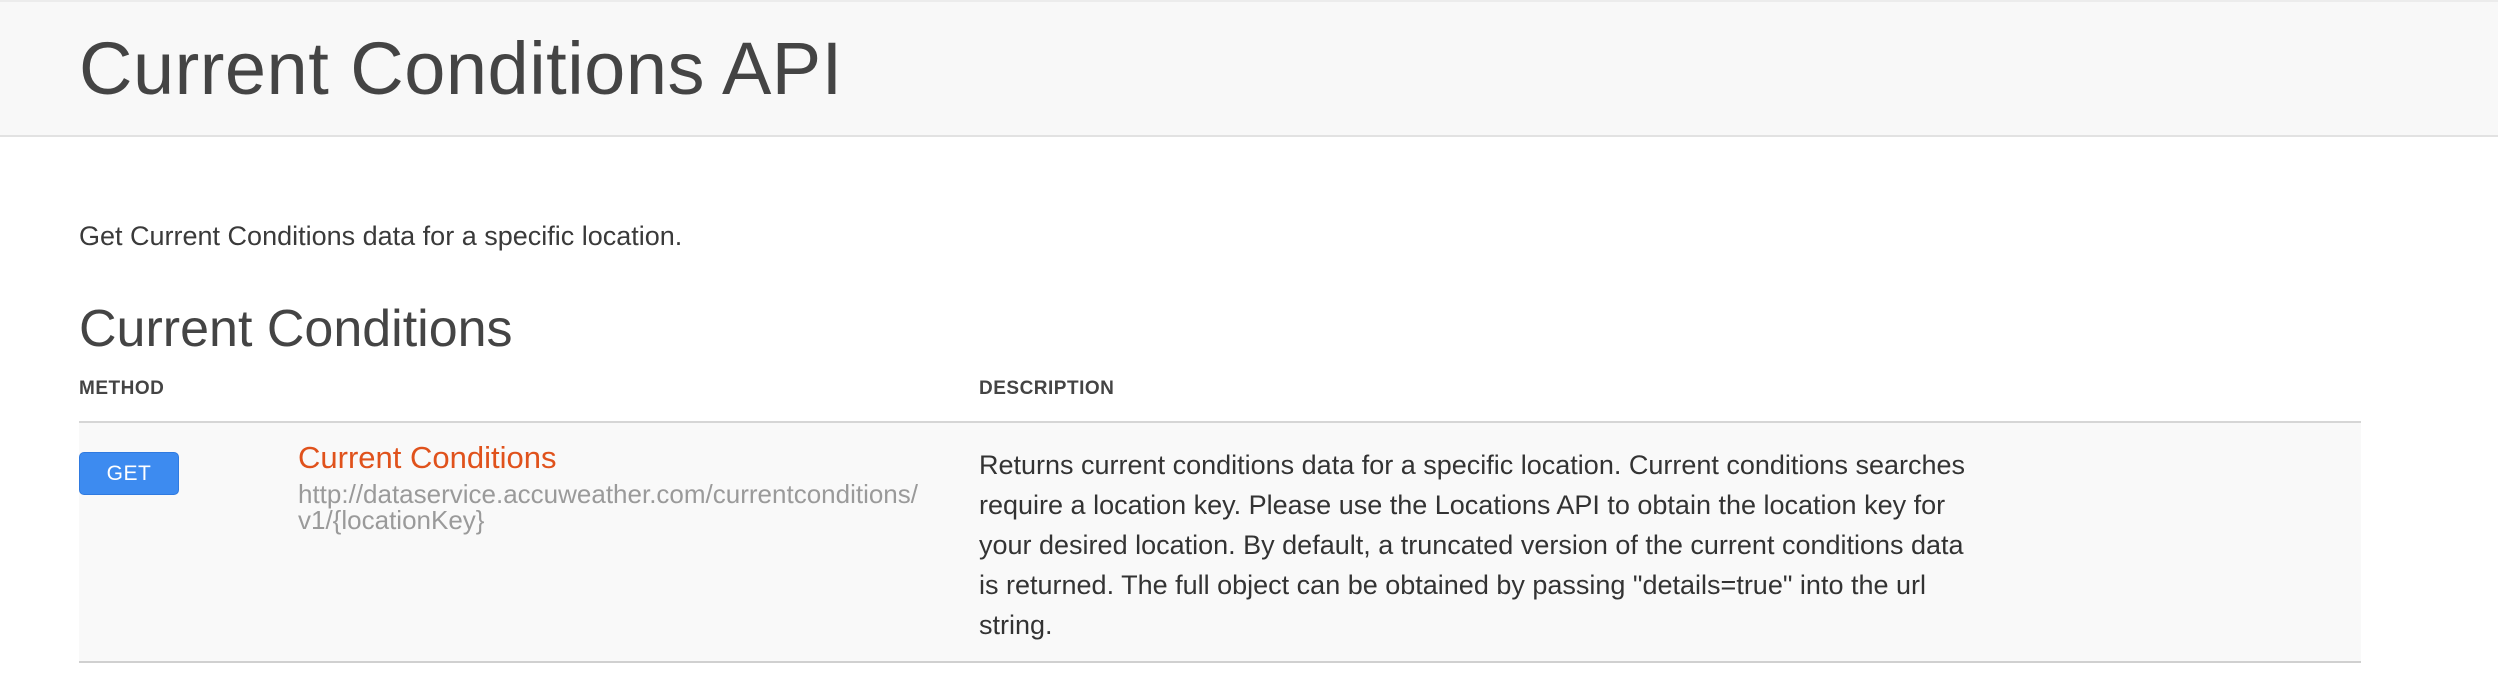 The image size is (2498, 682). I want to click on section-title: Current Conditions, so click(296, 329).